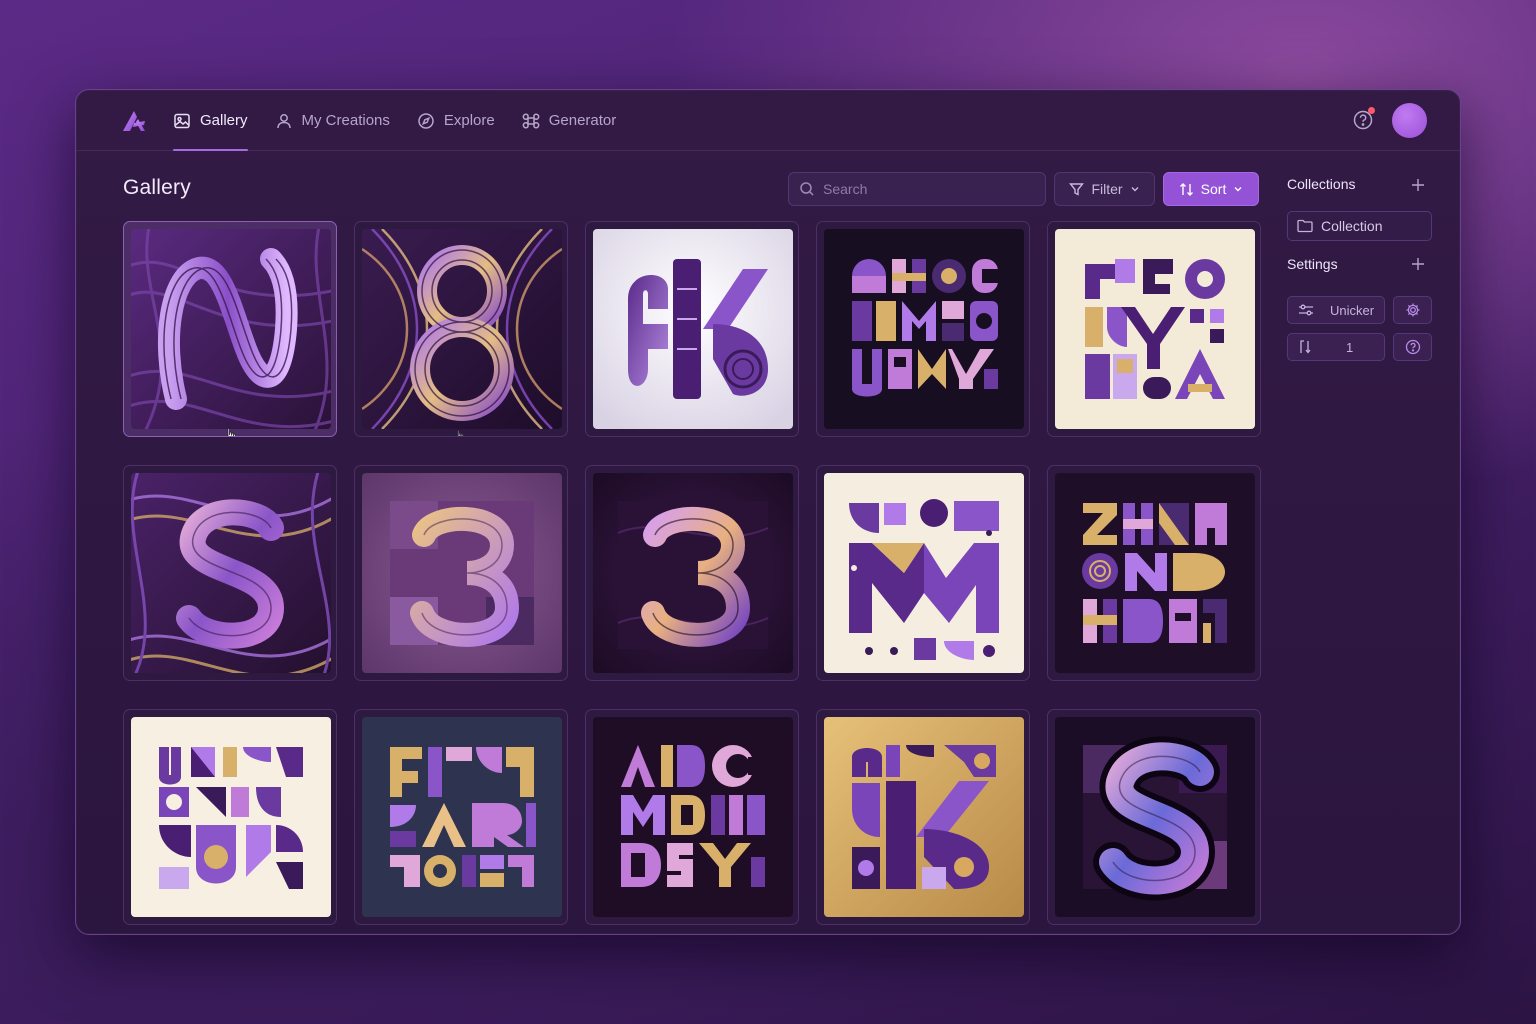  I want to click on add-setting-icon, so click(1418, 264).